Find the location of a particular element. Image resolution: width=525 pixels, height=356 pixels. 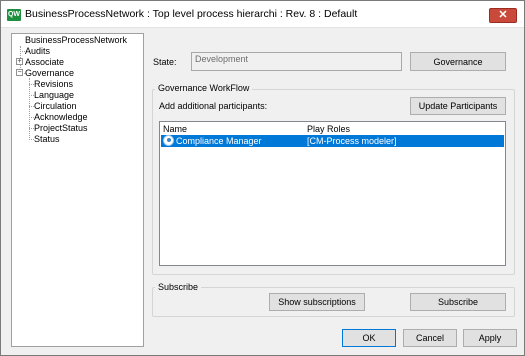

close-button: ✕ is located at coordinates (503, 15).